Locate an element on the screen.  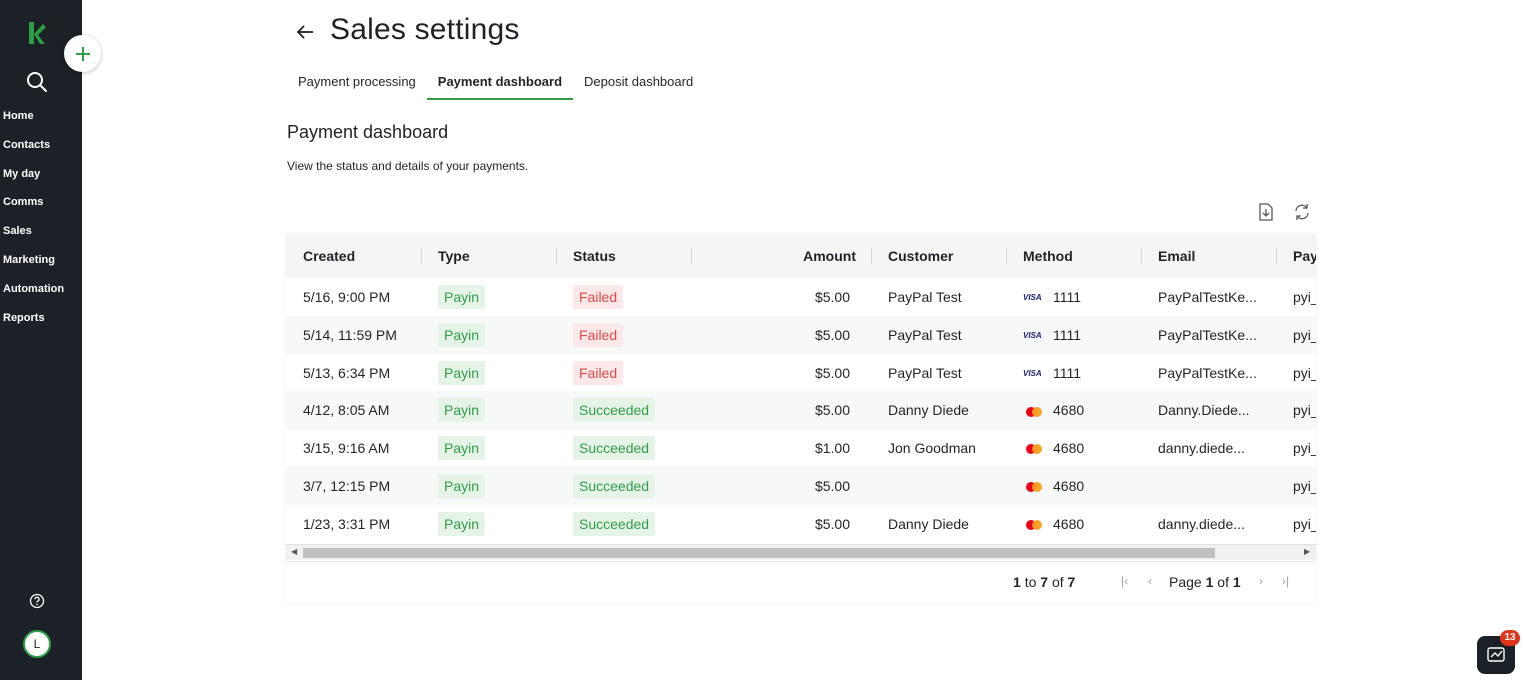
scrollbar-thumb is located at coordinates (759, 553).